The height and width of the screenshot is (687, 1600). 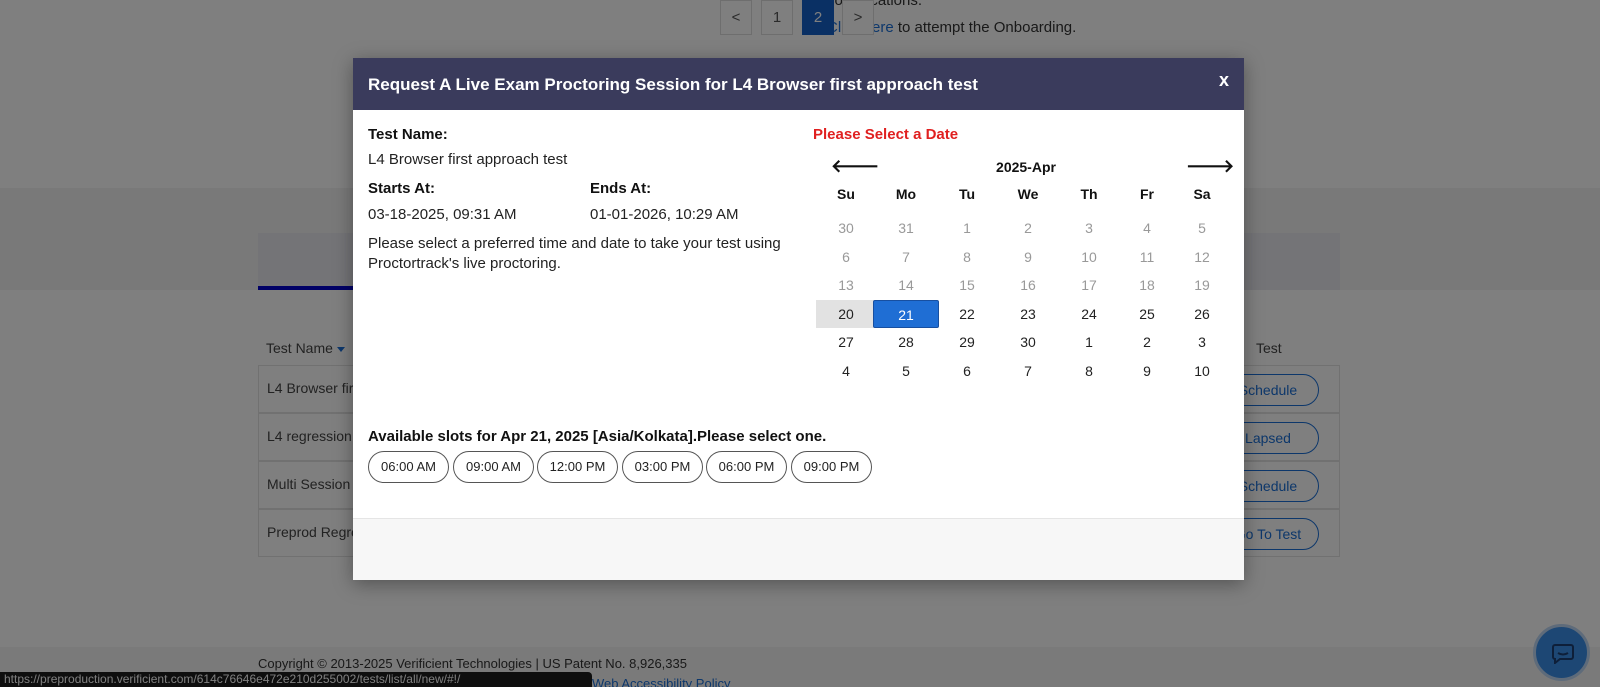 What do you see at coordinates (401, 188) in the screenshot?
I see `starts-at-label: Starts At:` at bounding box center [401, 188].